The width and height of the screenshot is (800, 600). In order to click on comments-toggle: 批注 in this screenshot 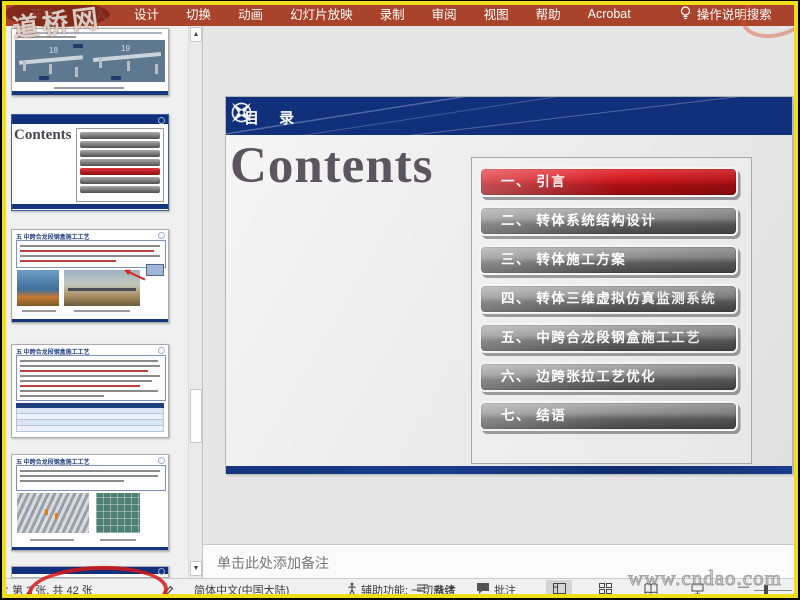, I will do `click(505, 590)`.